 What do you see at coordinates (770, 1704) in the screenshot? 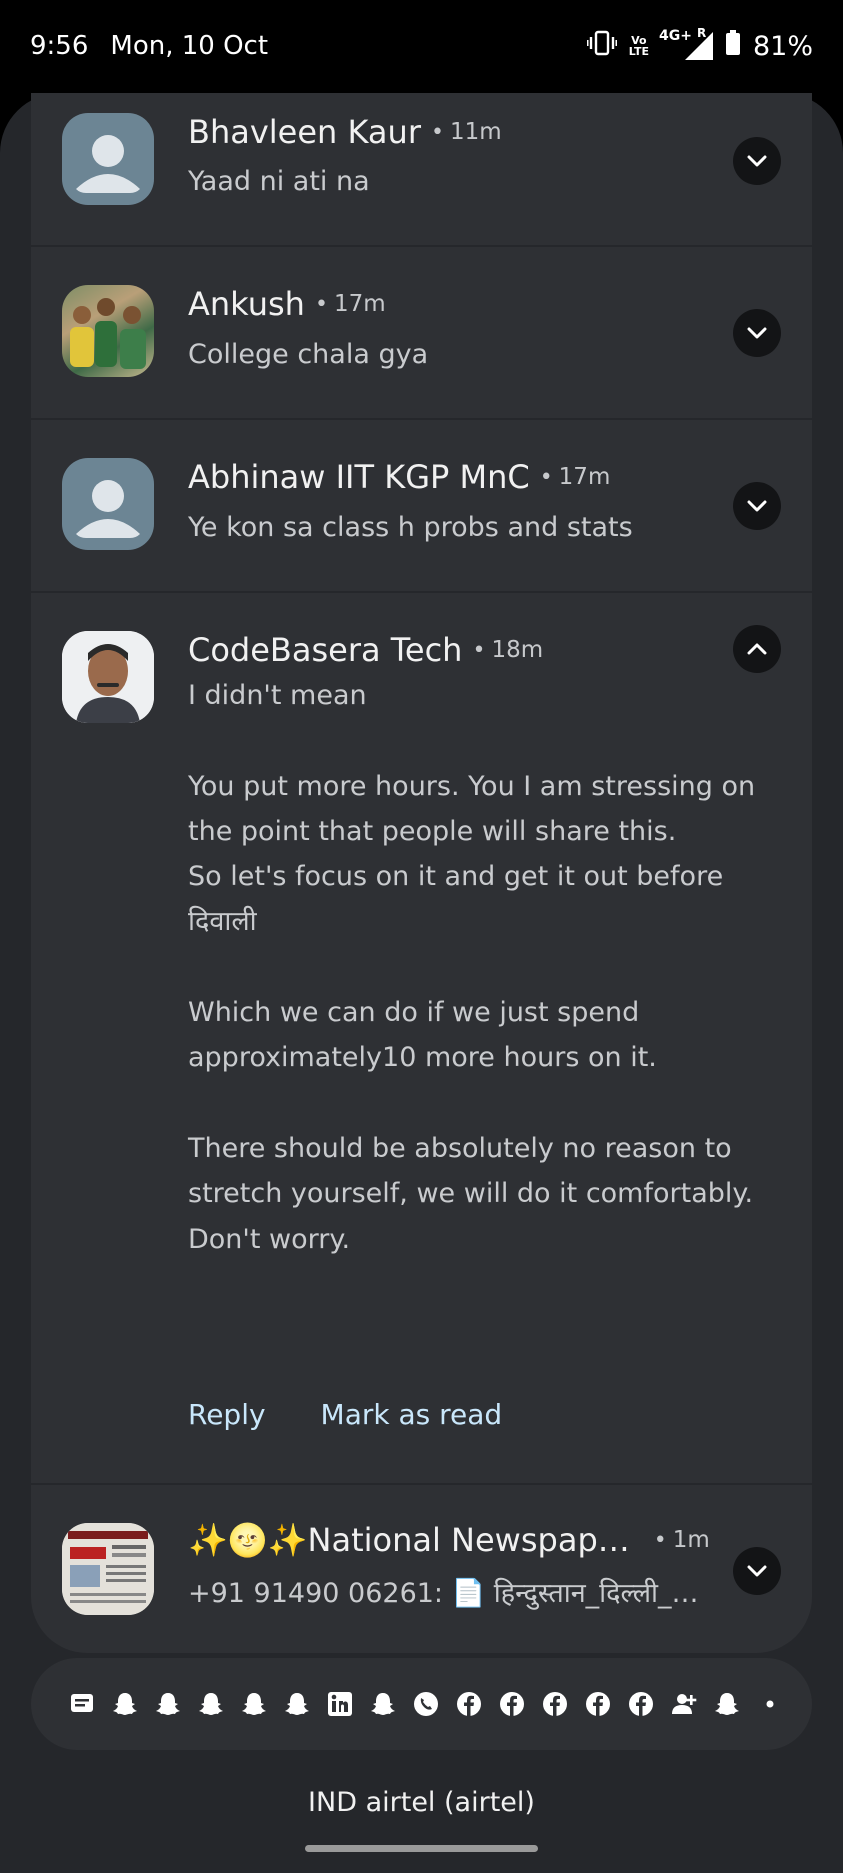
I see `more-dot-icon` at bounding box center [770, 1704].